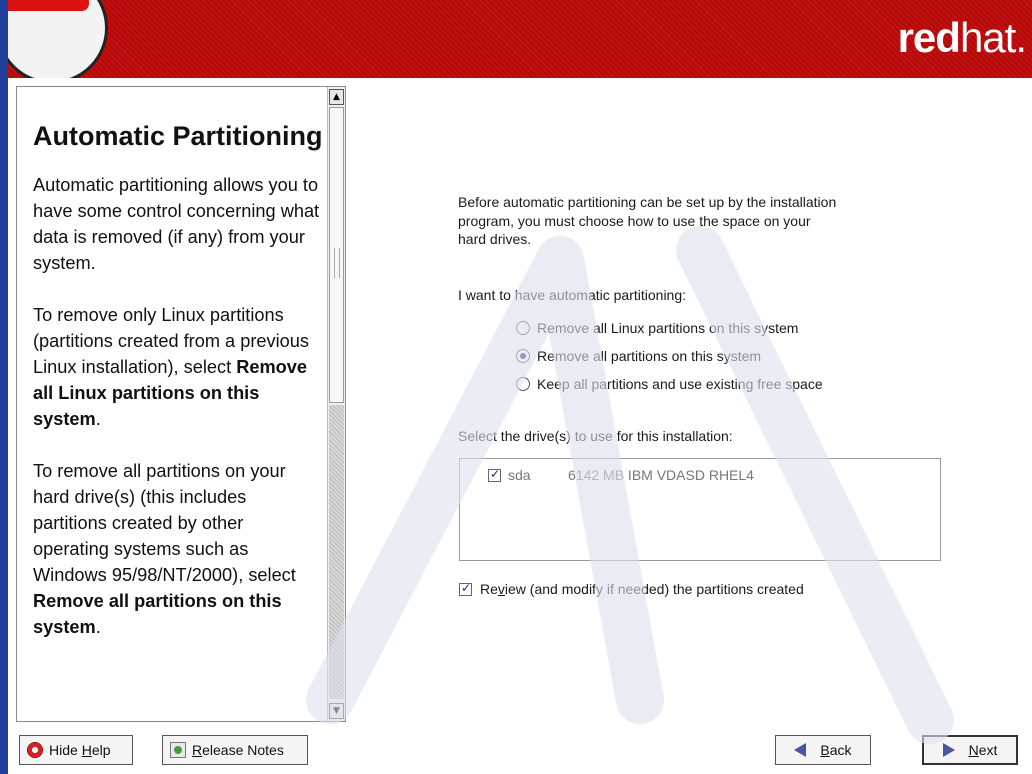  What do you see at coordinates (700, 509) in the screenshot?
I see `drives-list: sda 6142 MB IBM VDASD RHEL4` at bounding box center [700, 509].